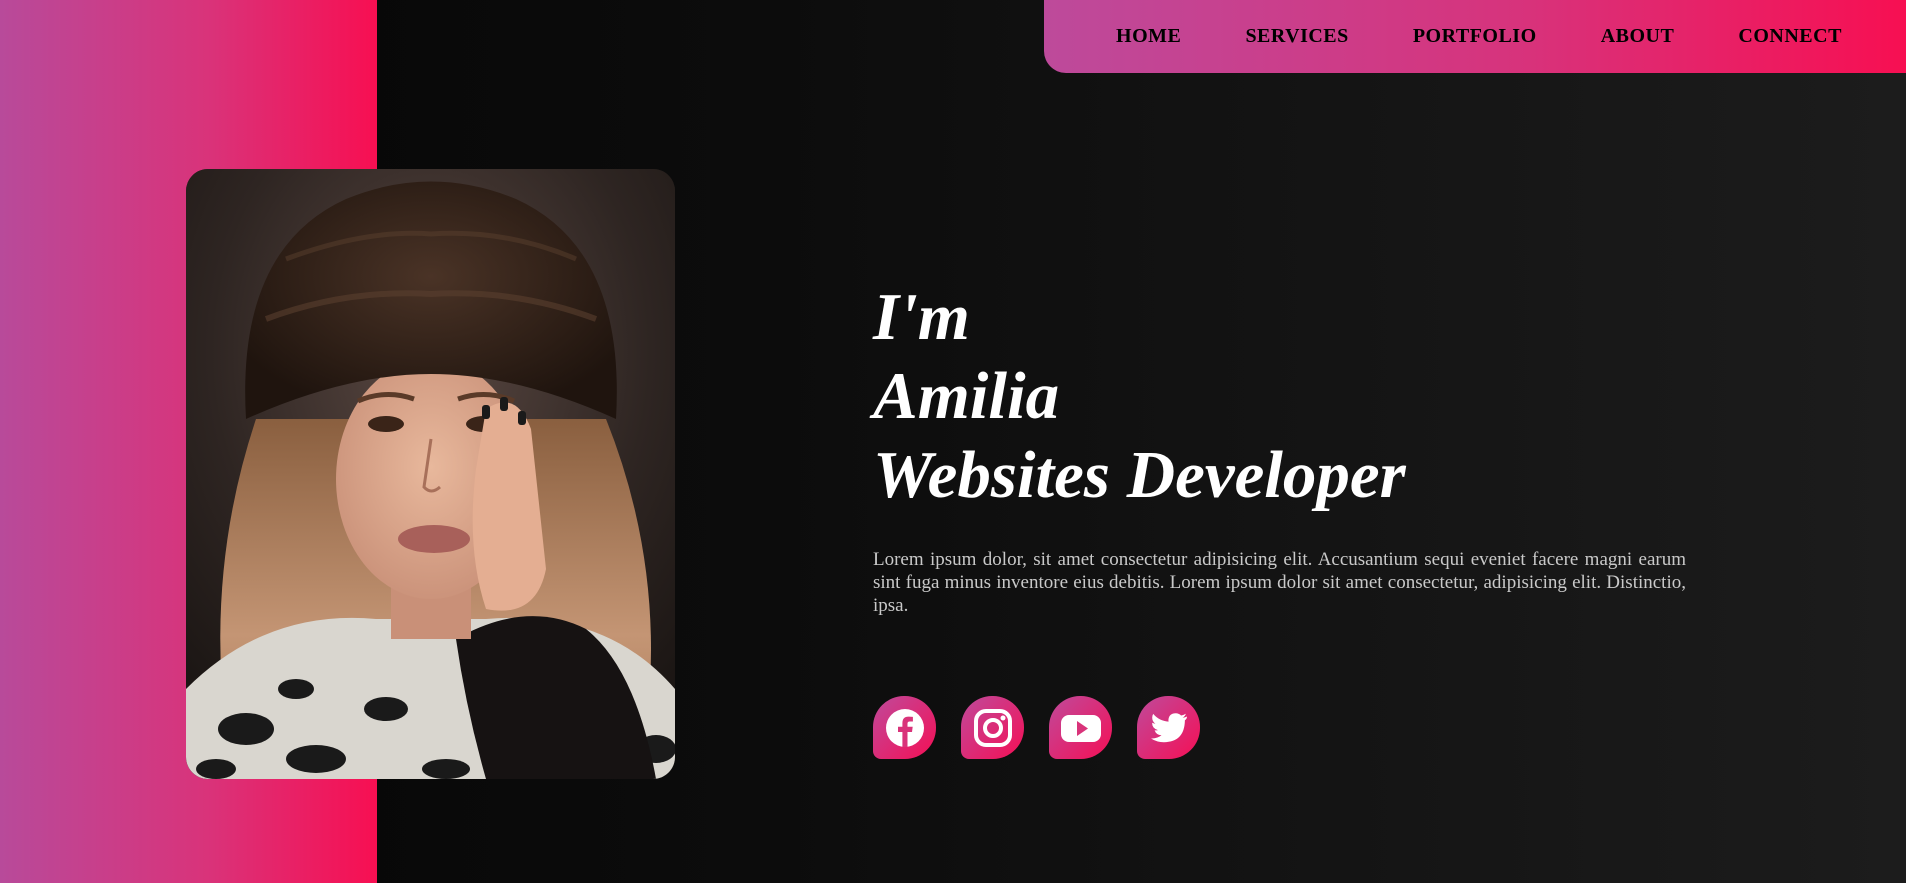  I want to click on twitter-icon, so click(1168, 727).